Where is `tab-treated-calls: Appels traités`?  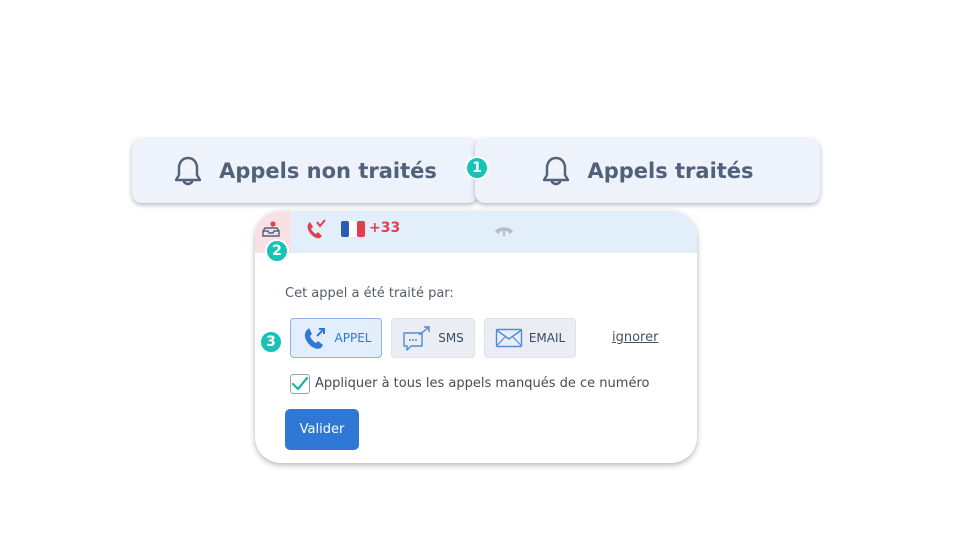 tab-treated-calls: Appels traités is located at coordinates (647, 170).